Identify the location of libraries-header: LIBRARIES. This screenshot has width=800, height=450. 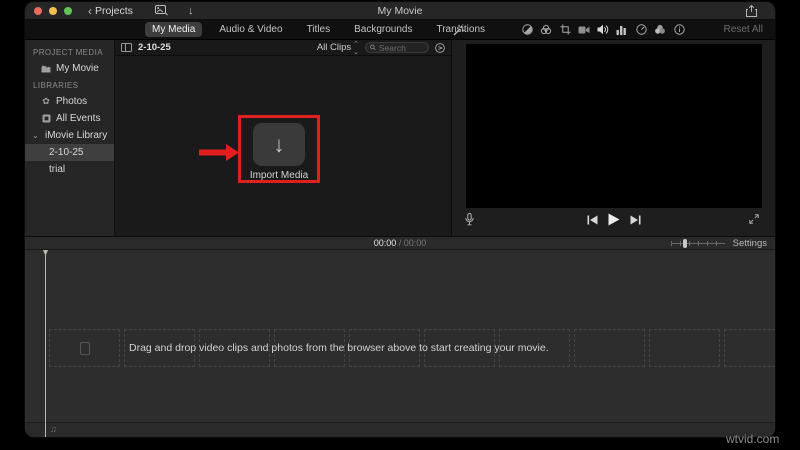
(56, 85).